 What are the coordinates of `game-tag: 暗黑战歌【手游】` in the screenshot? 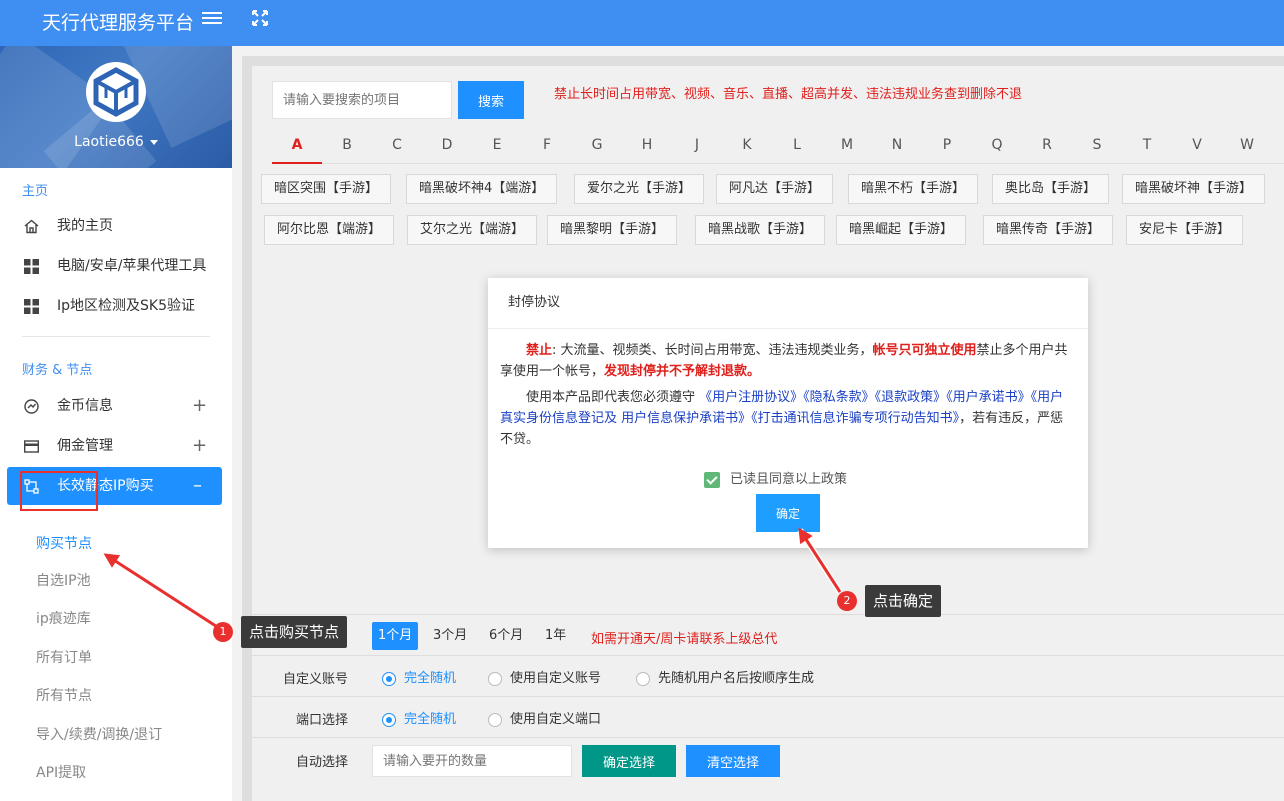 It's located at (760, 230).